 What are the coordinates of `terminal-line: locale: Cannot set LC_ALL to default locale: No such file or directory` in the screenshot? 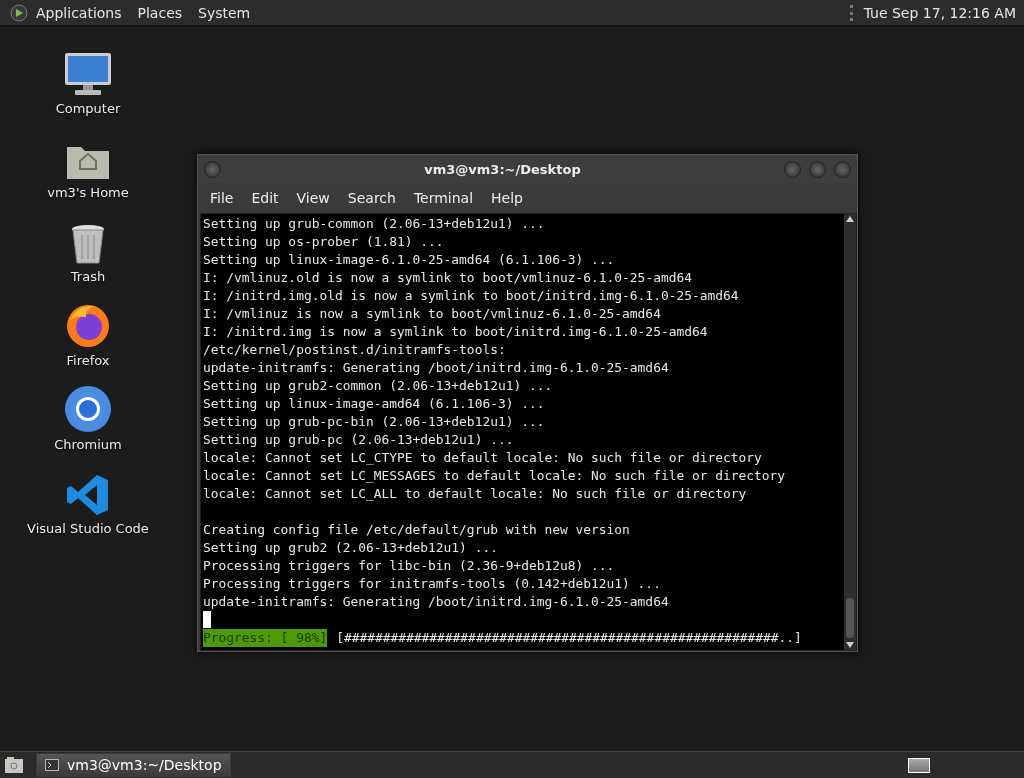 It's located at (475, 494).